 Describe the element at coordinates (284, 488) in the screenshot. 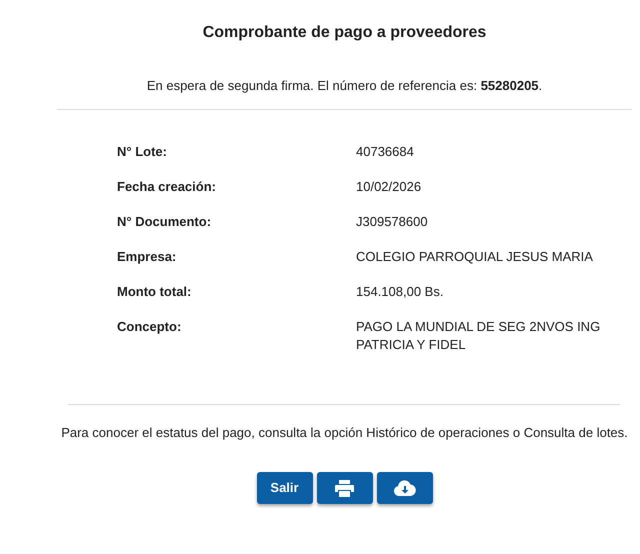

I see `exit-button: Salir` at that location.